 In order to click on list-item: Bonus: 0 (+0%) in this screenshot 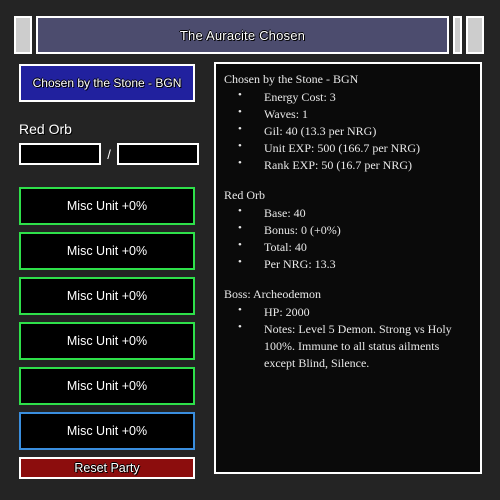, I will do `click(355, 230)`.